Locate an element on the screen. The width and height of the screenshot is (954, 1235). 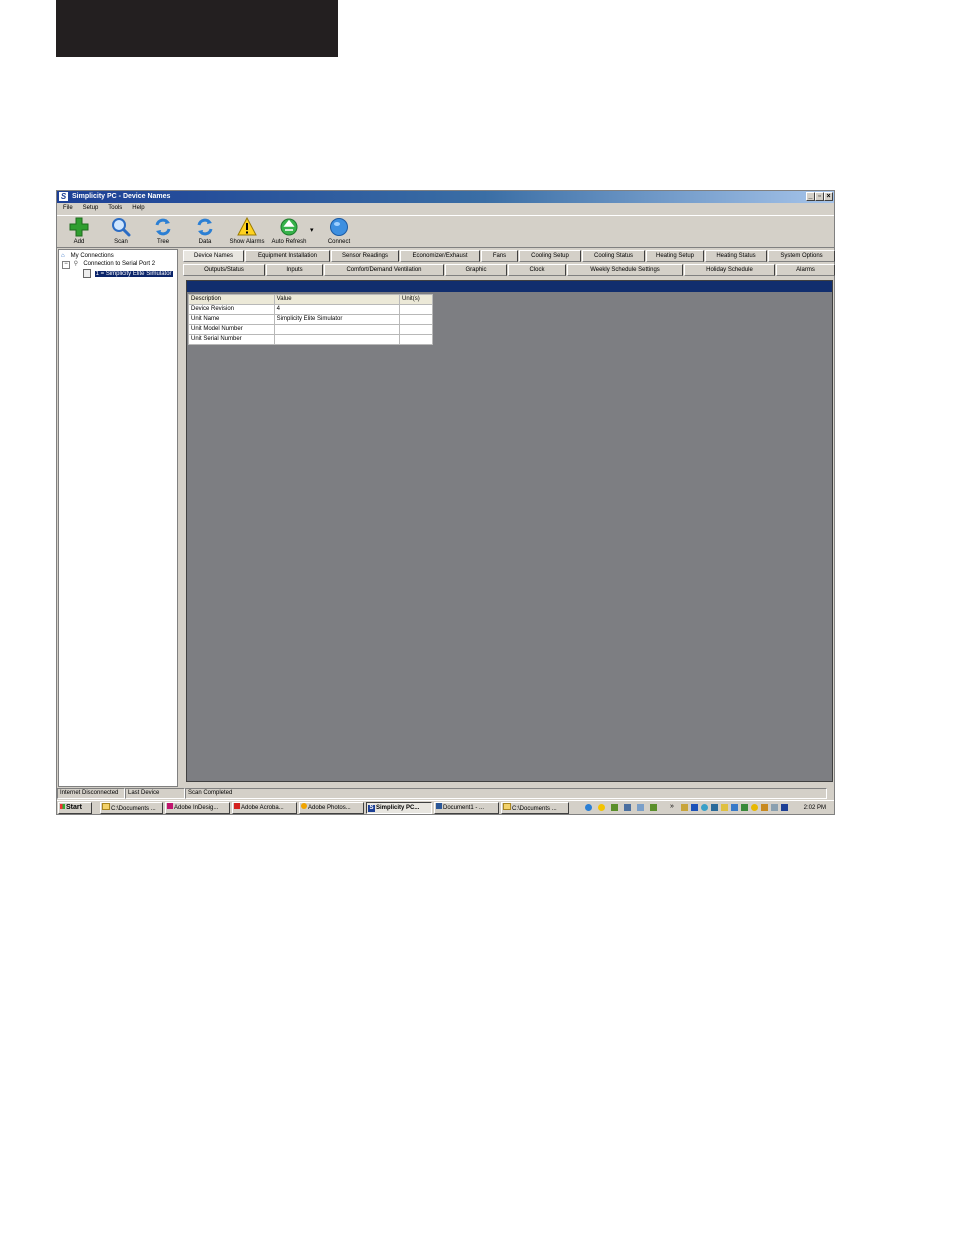
app-logo-icon: S is located at coordinates (63, 196).